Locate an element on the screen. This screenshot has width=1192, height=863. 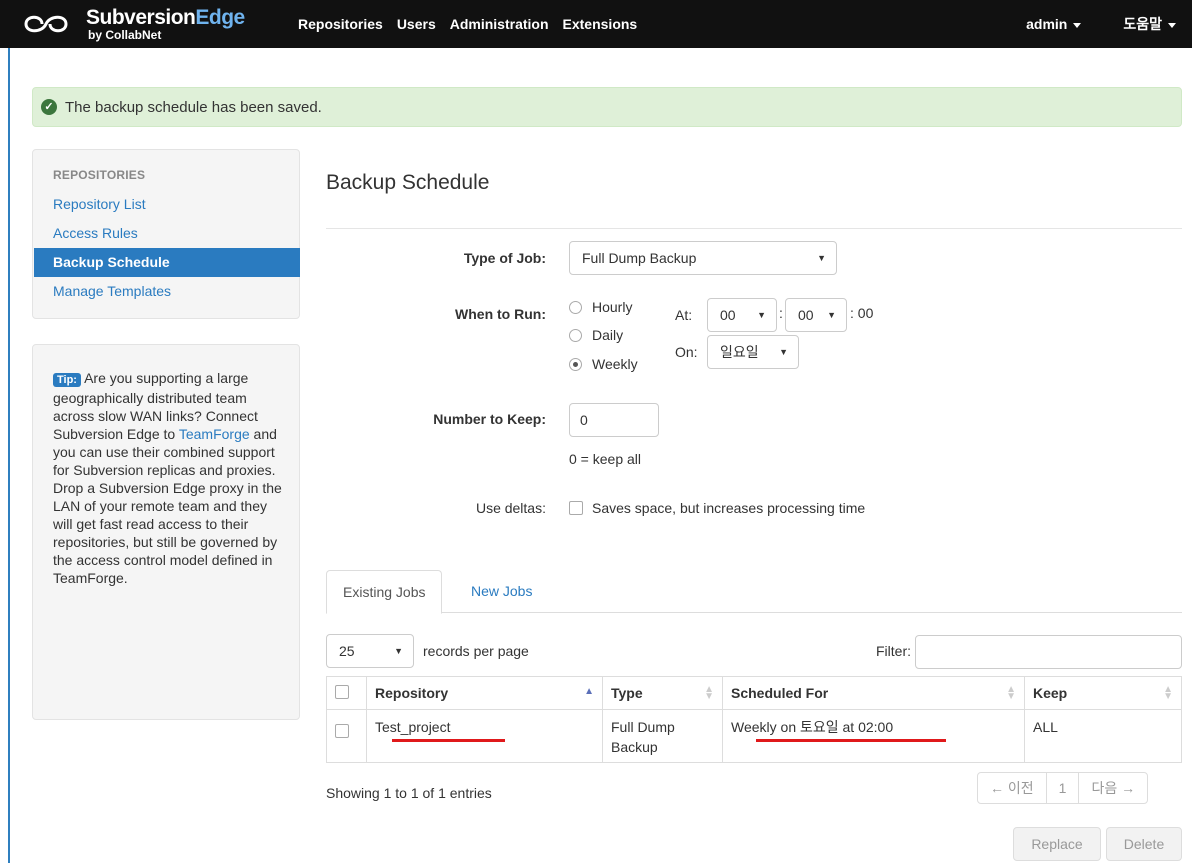
divider is located at coordinates (754, 228).